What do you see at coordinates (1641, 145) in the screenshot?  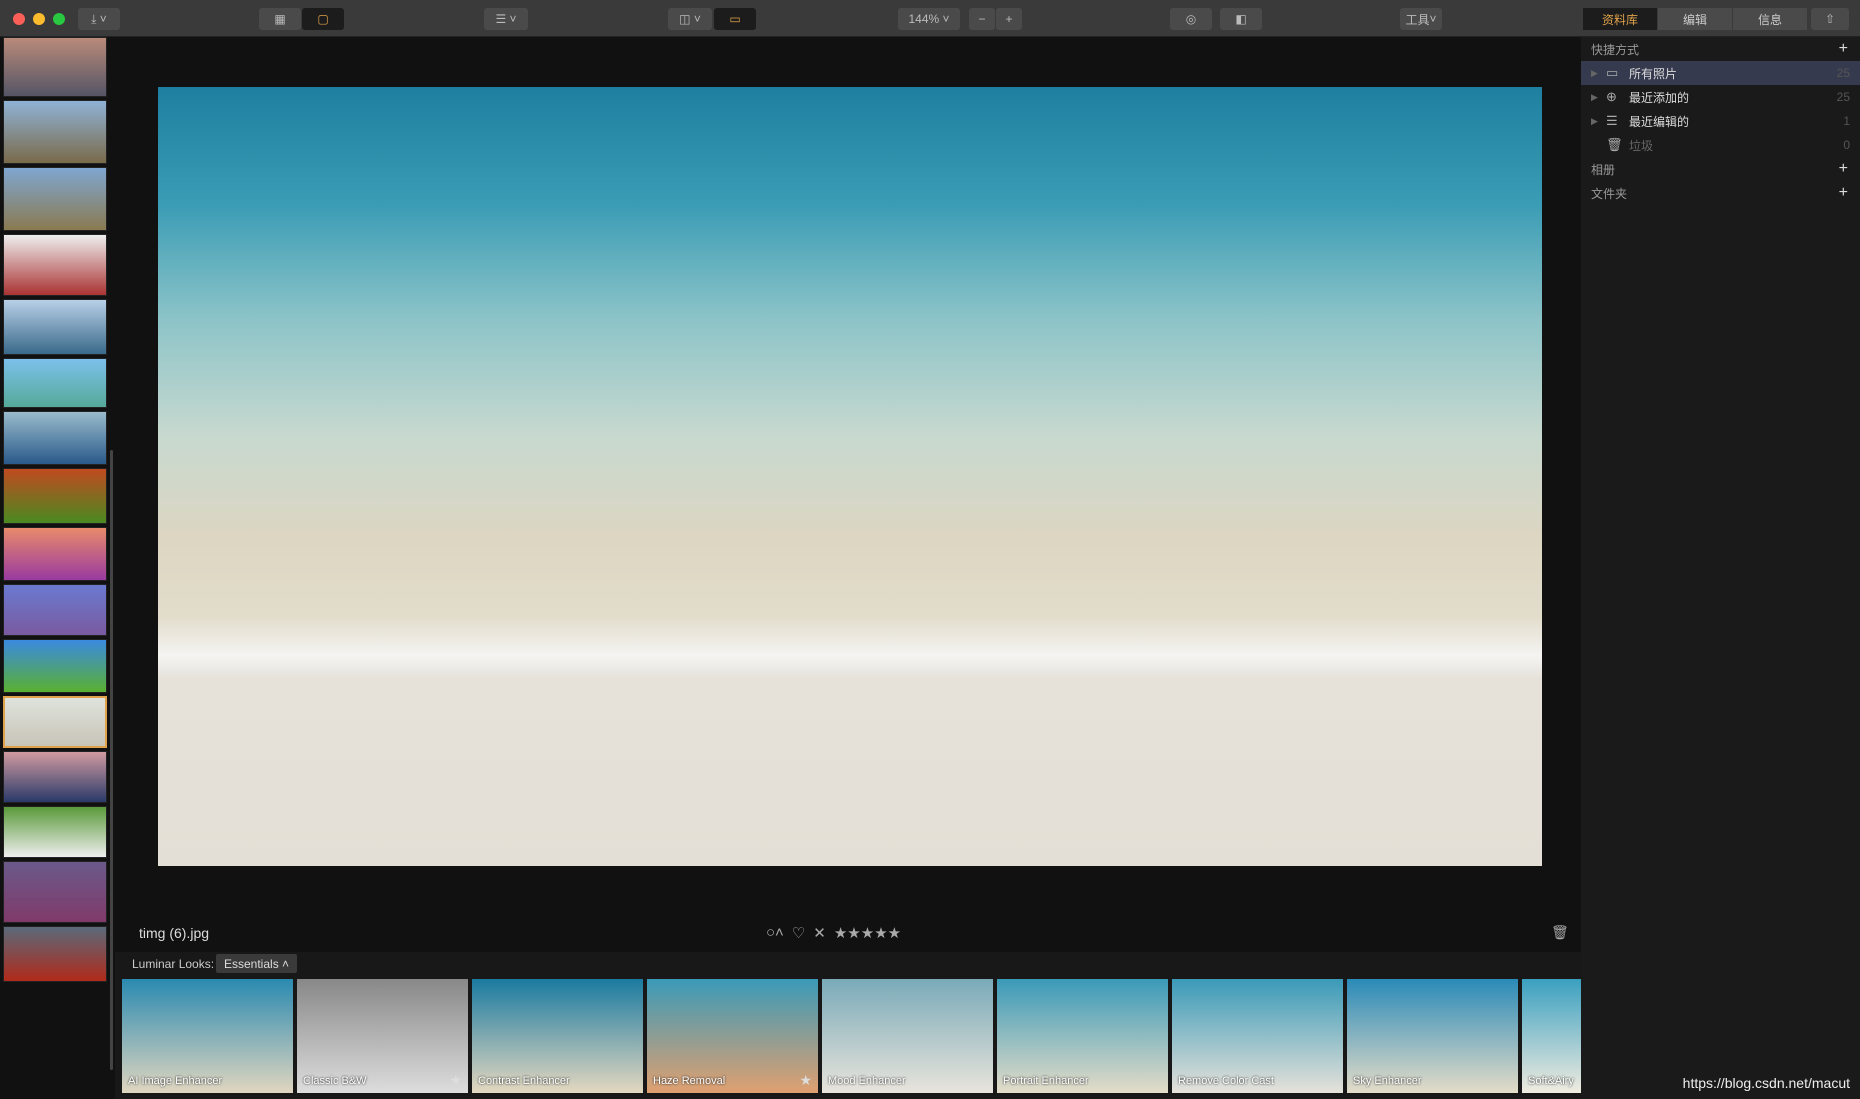 I see `sidebar-item-label: 垃圾` at bounding box center [1641, 145].